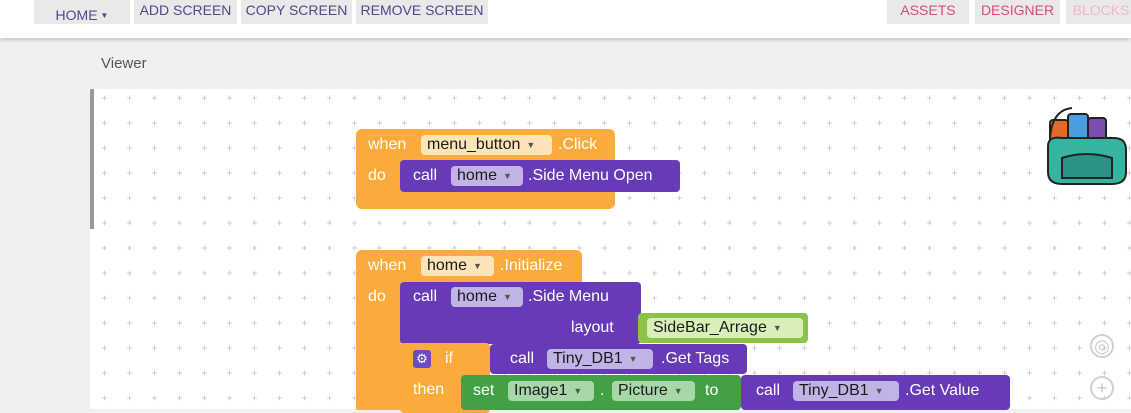 The height and width of the screenshot is (413, 1131). What do you see at coordinates (429, 389) in the screenshot?
I see `then-keyword: then` at bounding box center [429, 389].